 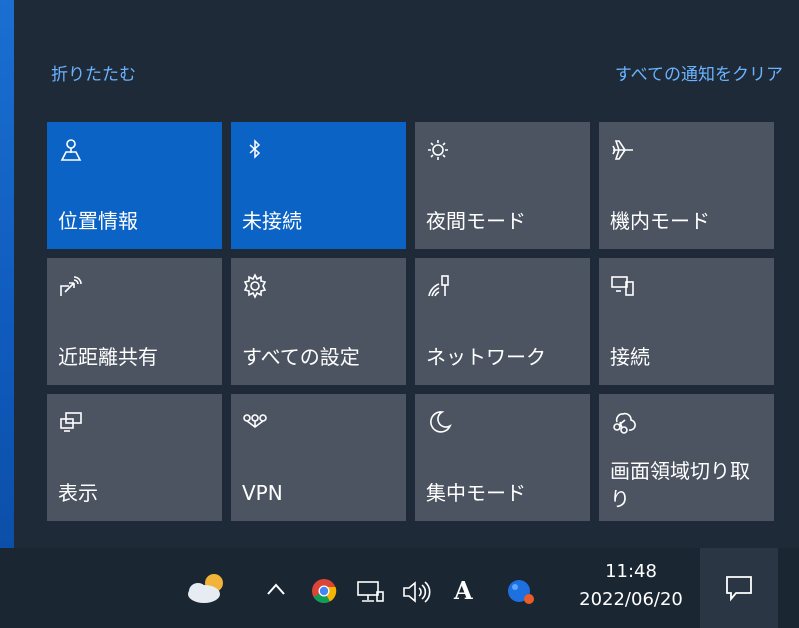 I want to click on tile-vpn: VPN, so click(x=318, y=457).